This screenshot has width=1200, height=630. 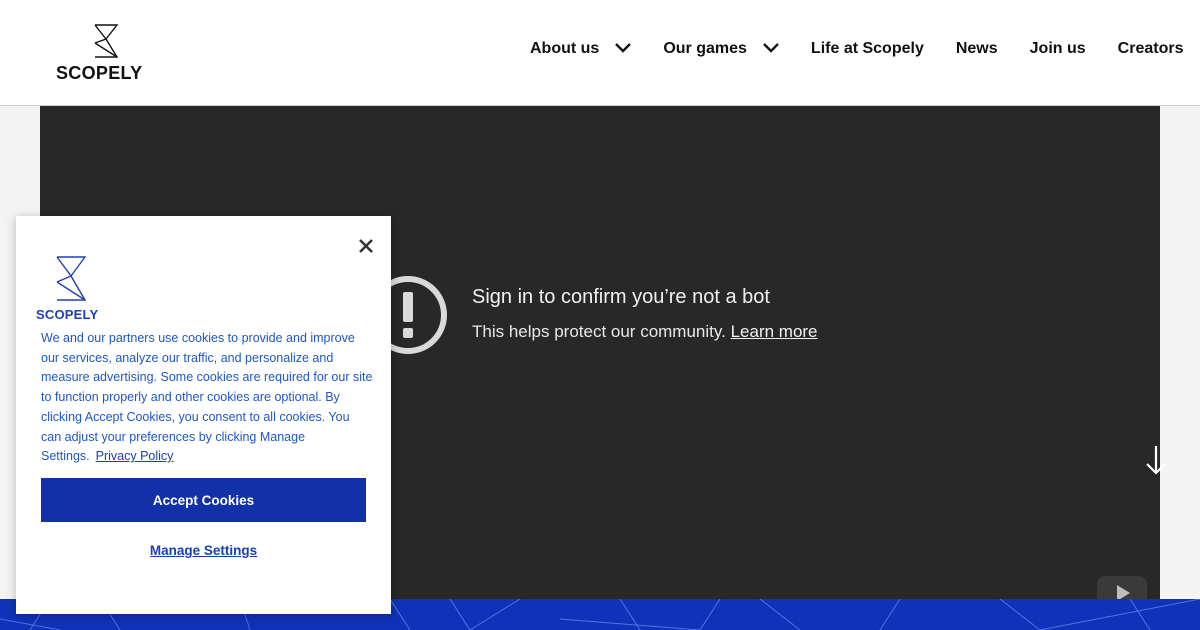 I want to click on nav-item-join-us: Join us, so click(x=1058, y=49).